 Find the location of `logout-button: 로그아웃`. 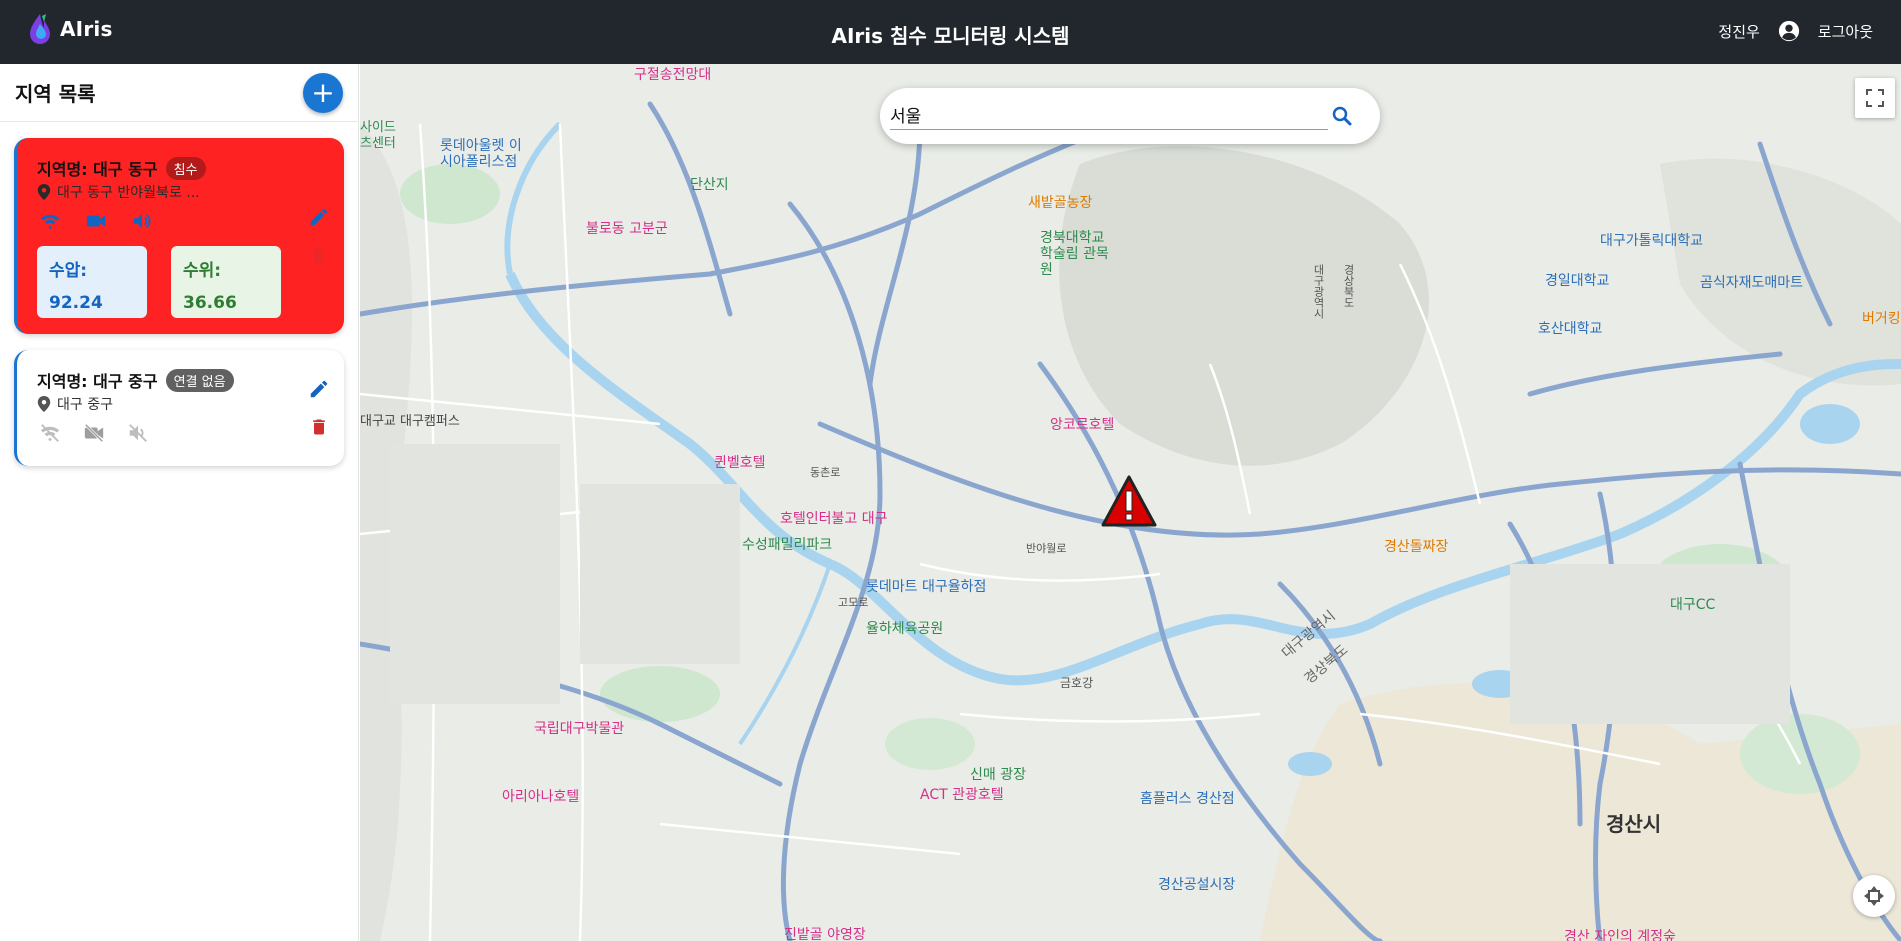

logout-button: 로그아웃 is located at coordinates (1845, 31).